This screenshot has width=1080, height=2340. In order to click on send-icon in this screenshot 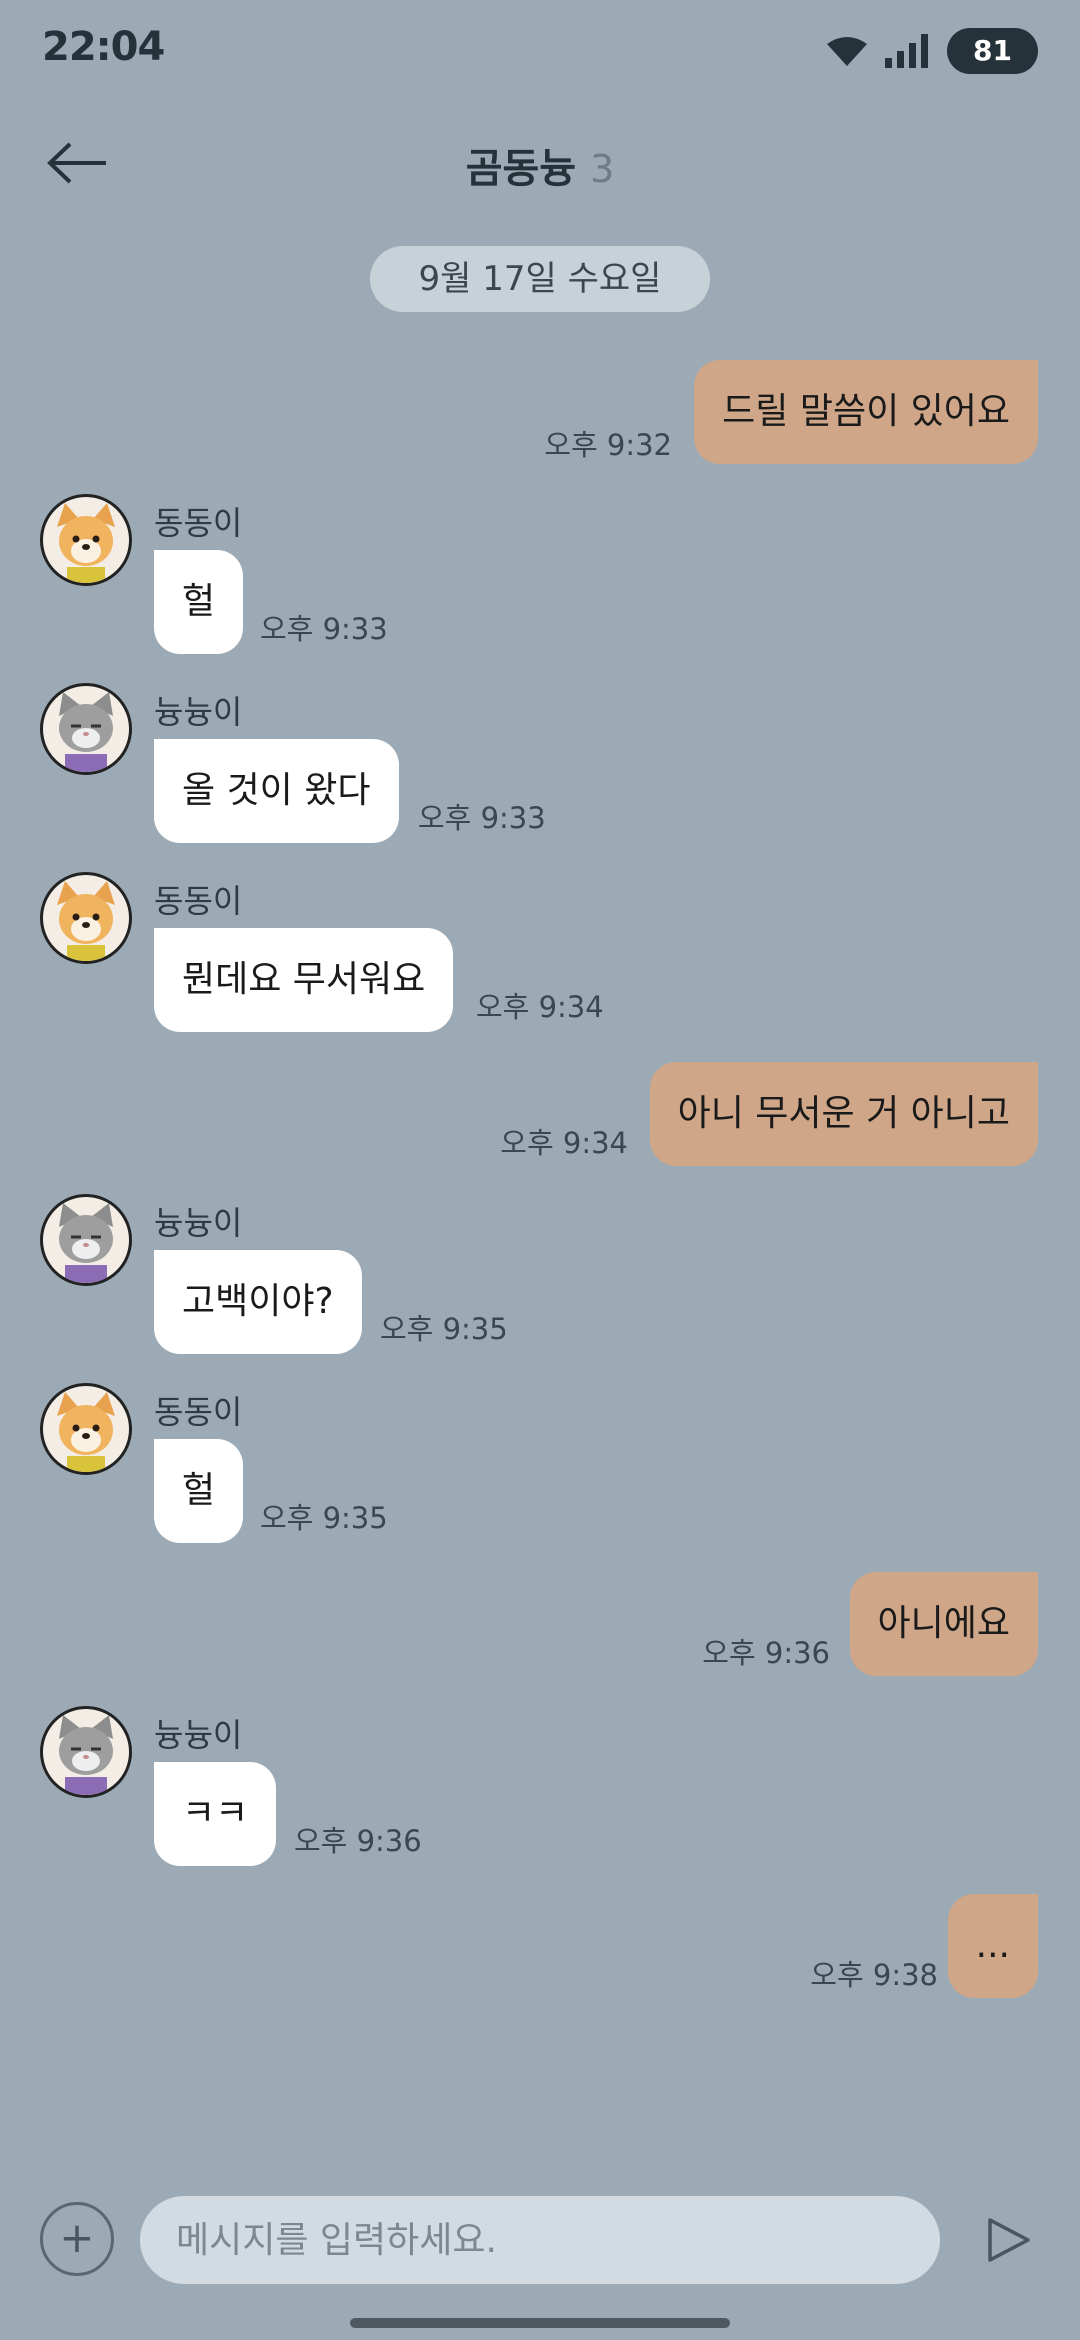, I will do `click(1009, 2240)`.